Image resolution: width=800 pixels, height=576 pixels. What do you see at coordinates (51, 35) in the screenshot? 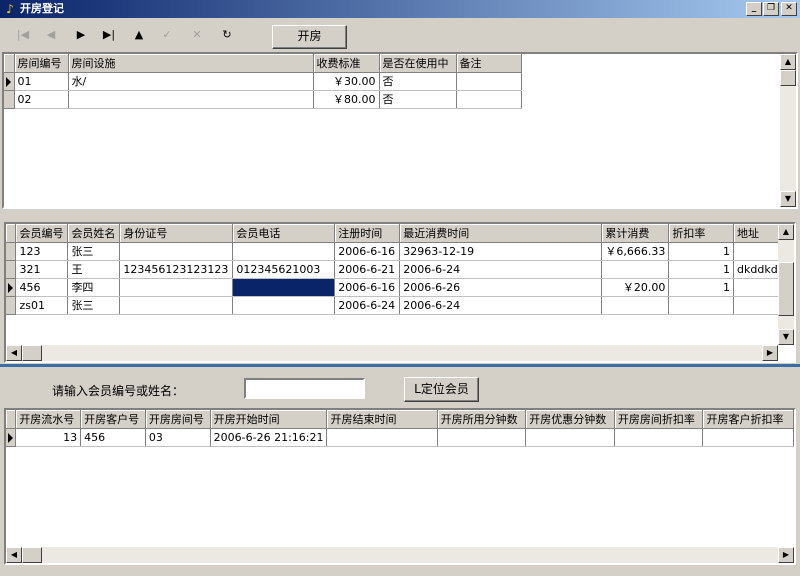
I see `prior-record-icon: ◀` at bounding box center [51, 35].